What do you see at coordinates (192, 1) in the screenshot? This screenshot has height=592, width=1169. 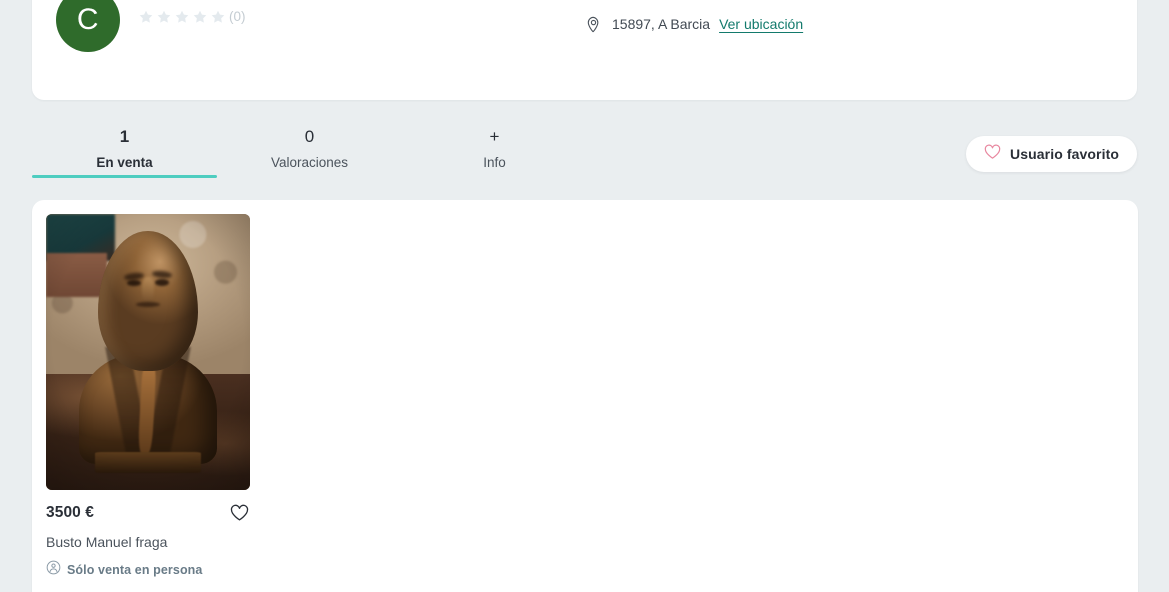 I see `page-title: Carlos R.` at bounding box center [192, 1].